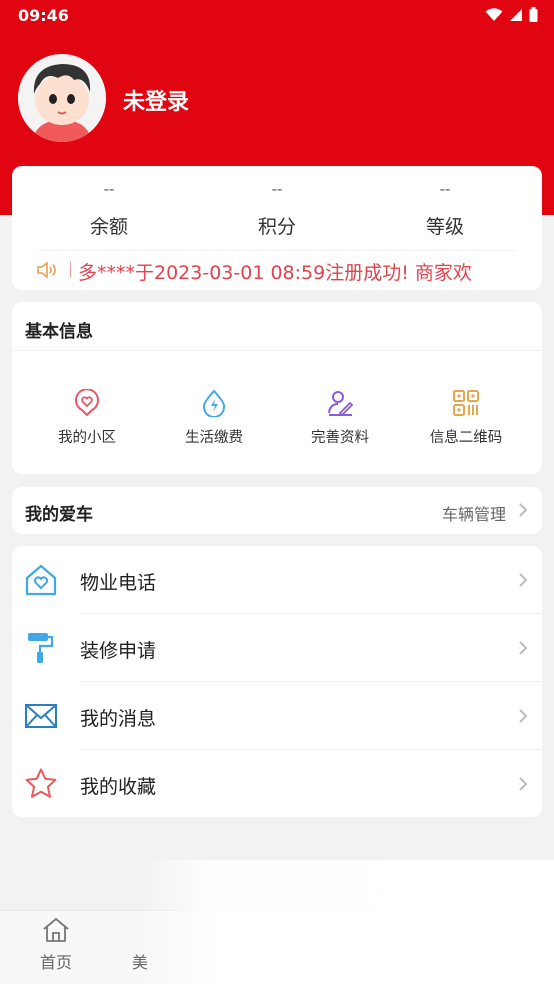 This screenshot has height=984, width=554. I want to click on stat-label: 余额, so click(108, 227).